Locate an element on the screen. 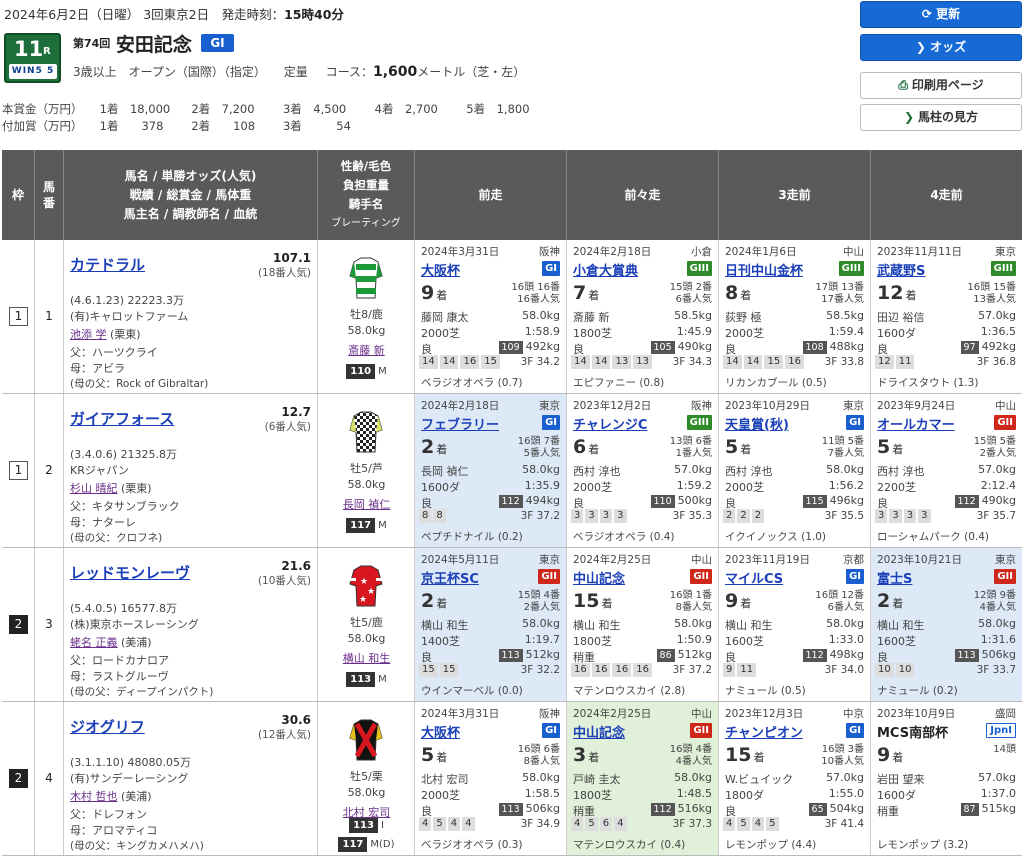  print-page-button: ⎙ 印刷用ページ is located at coordinates (941, 85).